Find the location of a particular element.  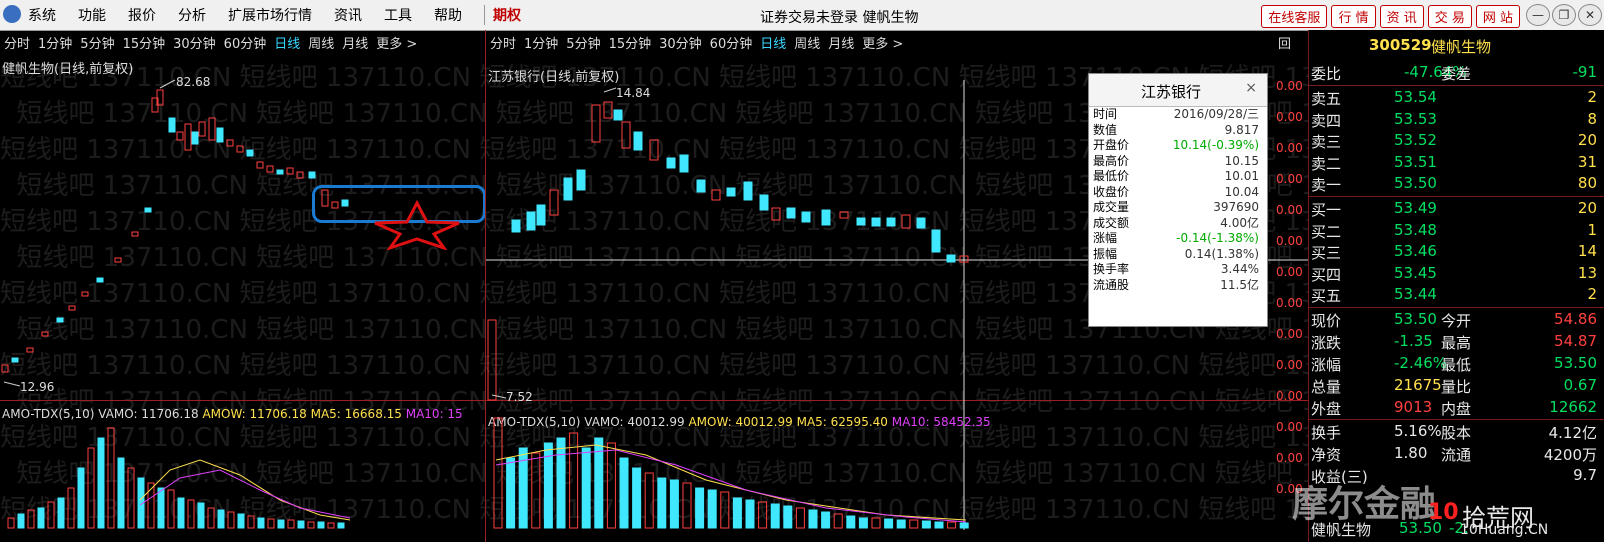

left_chart-period-4: 30分钟 is located at coordinates (194, 42).